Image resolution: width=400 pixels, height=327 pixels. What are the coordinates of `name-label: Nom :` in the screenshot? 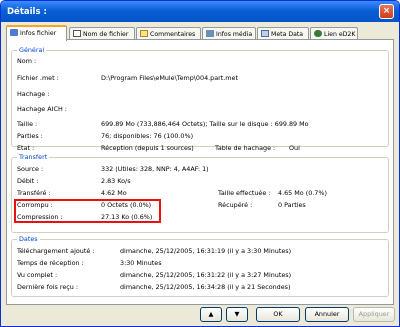 It's located at (27, 61).